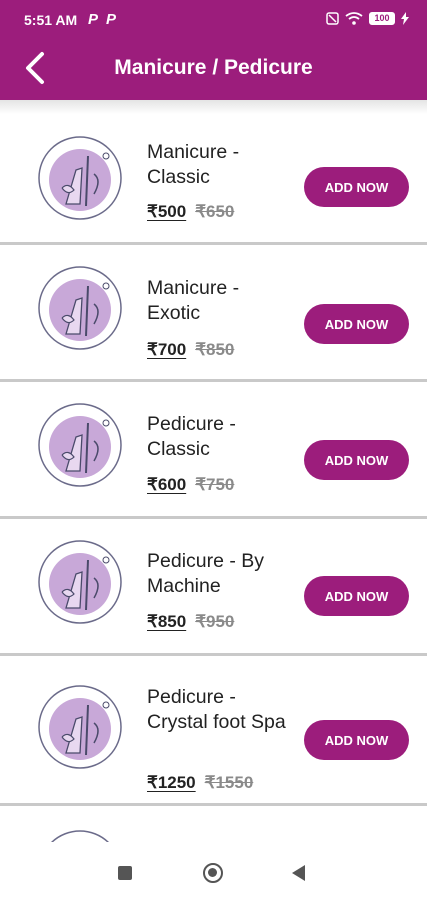  What do you see at coordinates (51, 20) in the screenshot?
I see `status-time: 5:51 AM` at bounding box center [51, 20].